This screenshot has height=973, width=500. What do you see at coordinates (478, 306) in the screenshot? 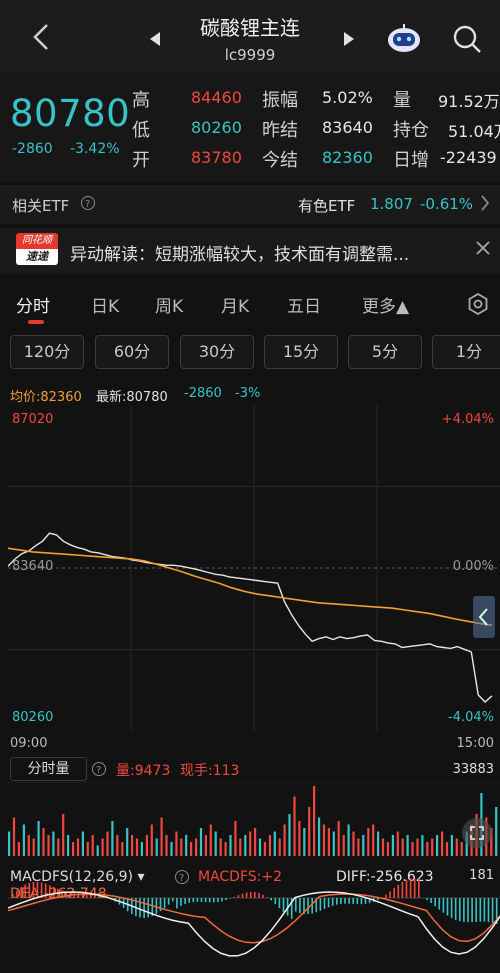
I see `chart-settings-button` at bounding box center [478, 306].